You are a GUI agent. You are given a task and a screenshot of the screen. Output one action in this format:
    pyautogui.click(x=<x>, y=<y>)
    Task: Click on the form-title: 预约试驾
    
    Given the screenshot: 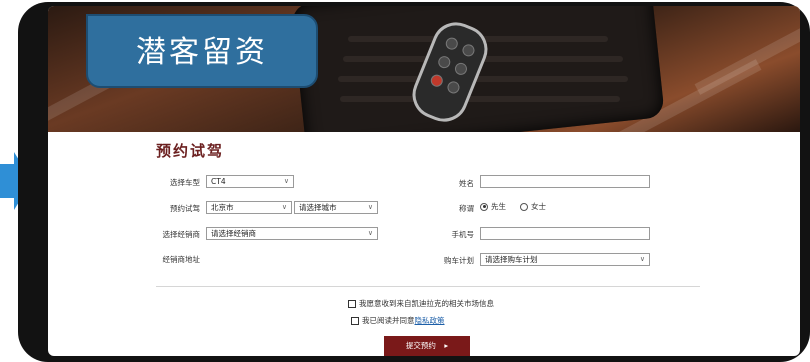 What is the action you would take?
    pyautogui.click(x=190, y=151)
    